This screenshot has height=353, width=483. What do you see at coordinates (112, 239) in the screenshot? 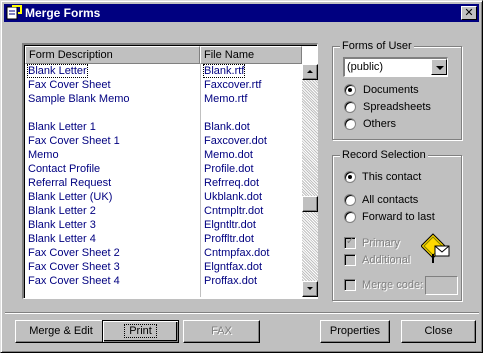
I see `list-item-description: Blank Letter 4` at bounding box center [112, 239].